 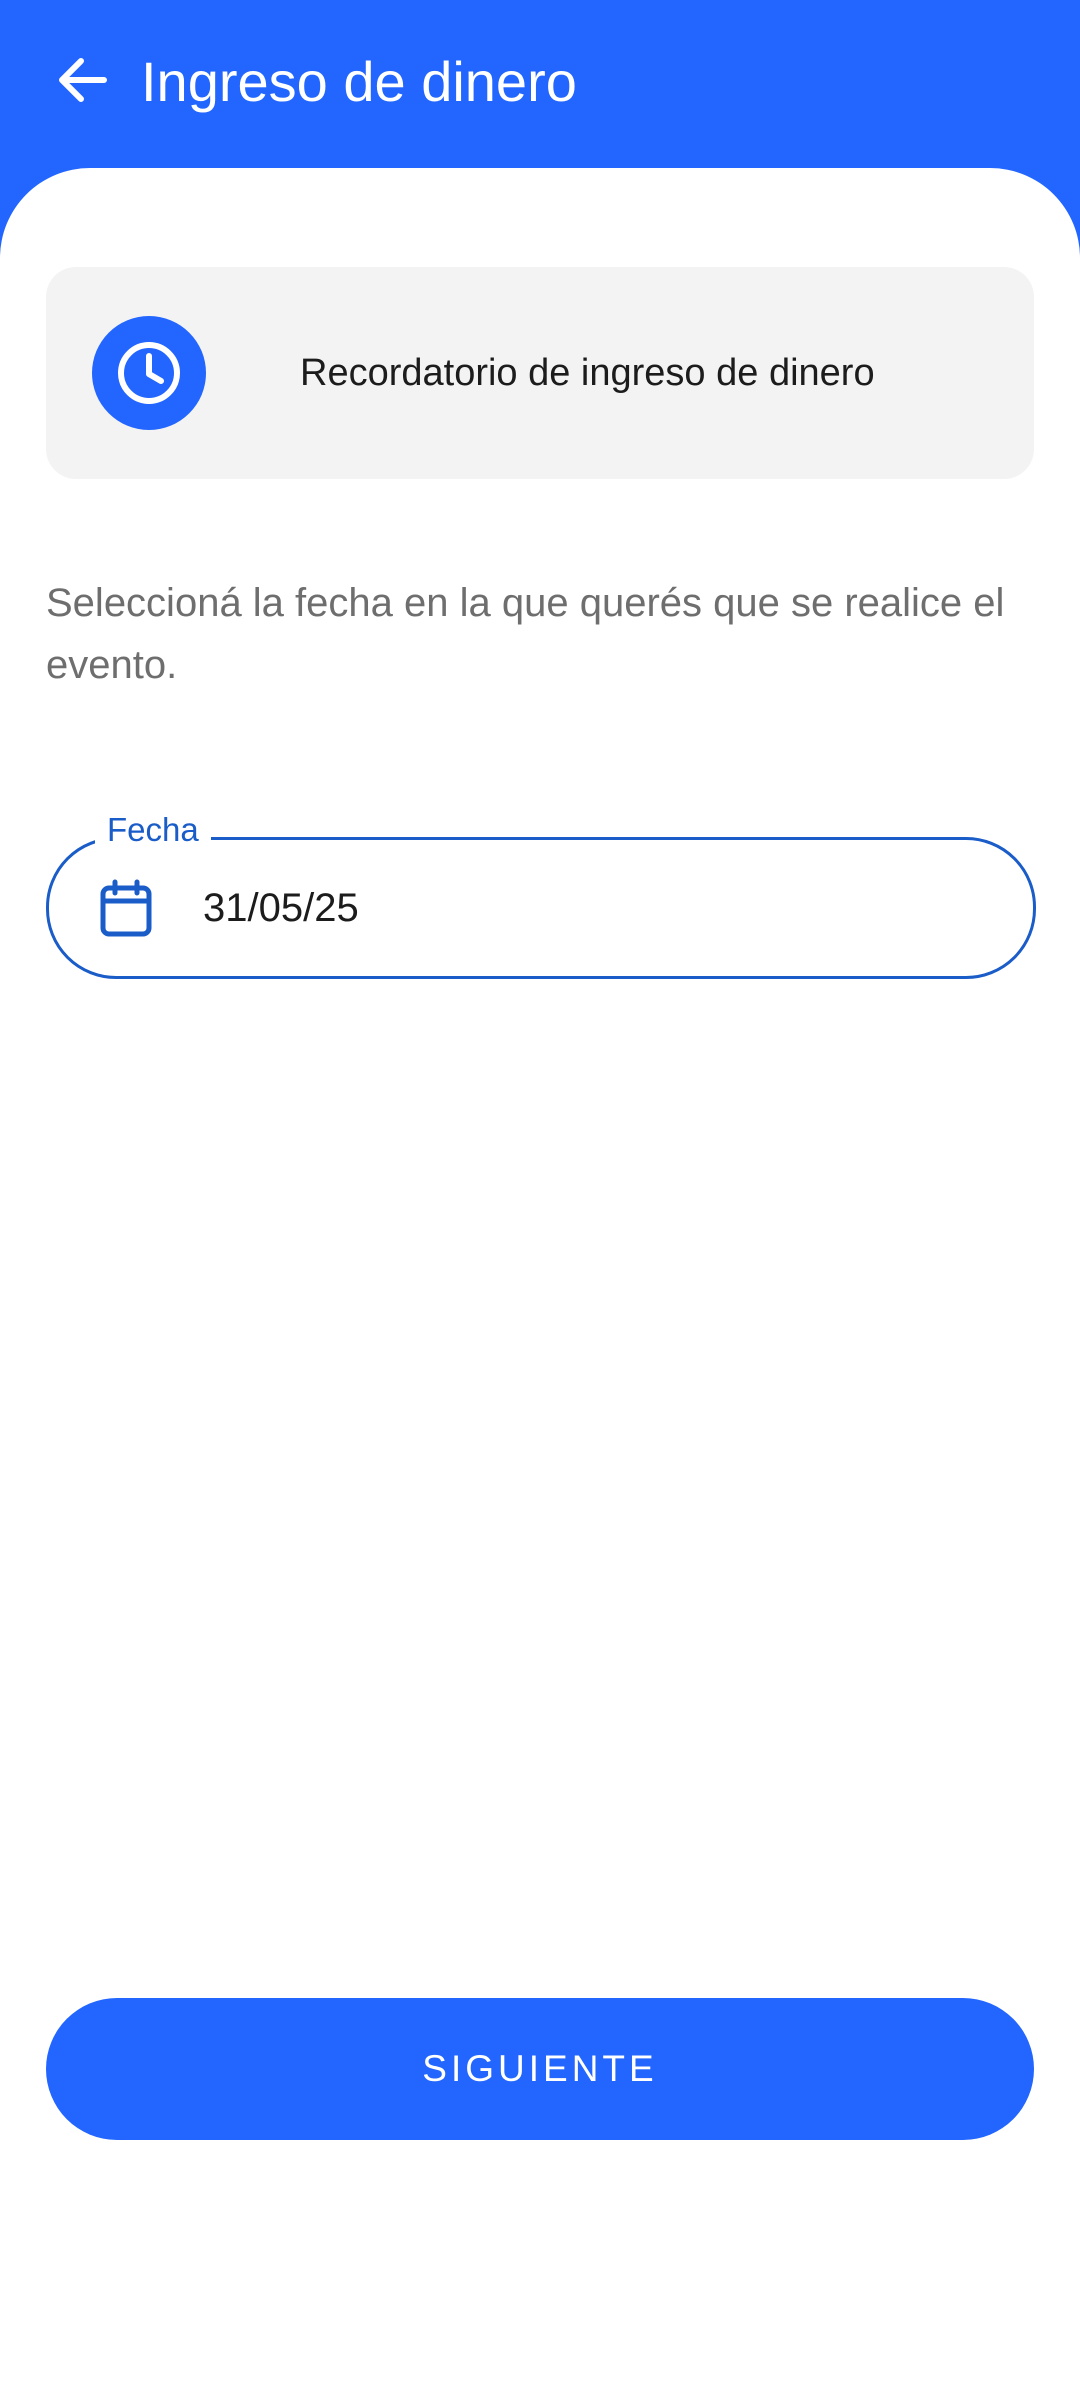 What do you see at coordinates (359, 81) in the screenshot?
I see `page-title: Ingreso de dinero` at bounding box center [359, 81].